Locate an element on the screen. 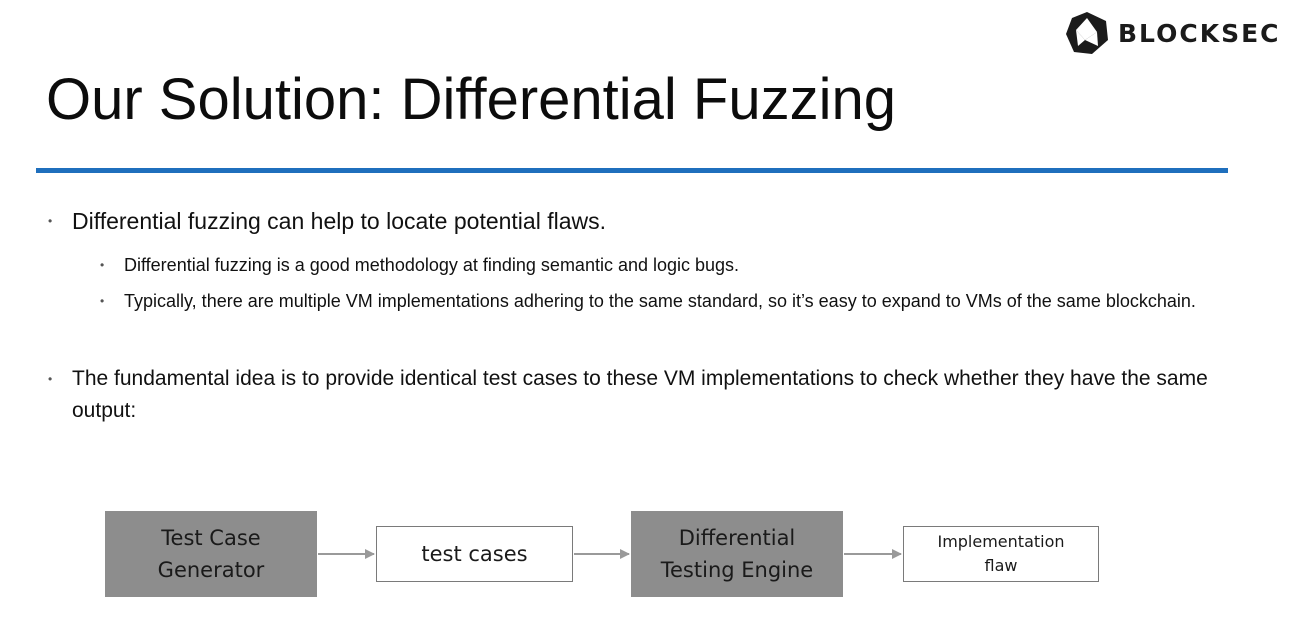 The width and height of the screenshot is (1305, 628). implementation-flaw-box: Implementation flaw is located at coordinates (1001, 554).